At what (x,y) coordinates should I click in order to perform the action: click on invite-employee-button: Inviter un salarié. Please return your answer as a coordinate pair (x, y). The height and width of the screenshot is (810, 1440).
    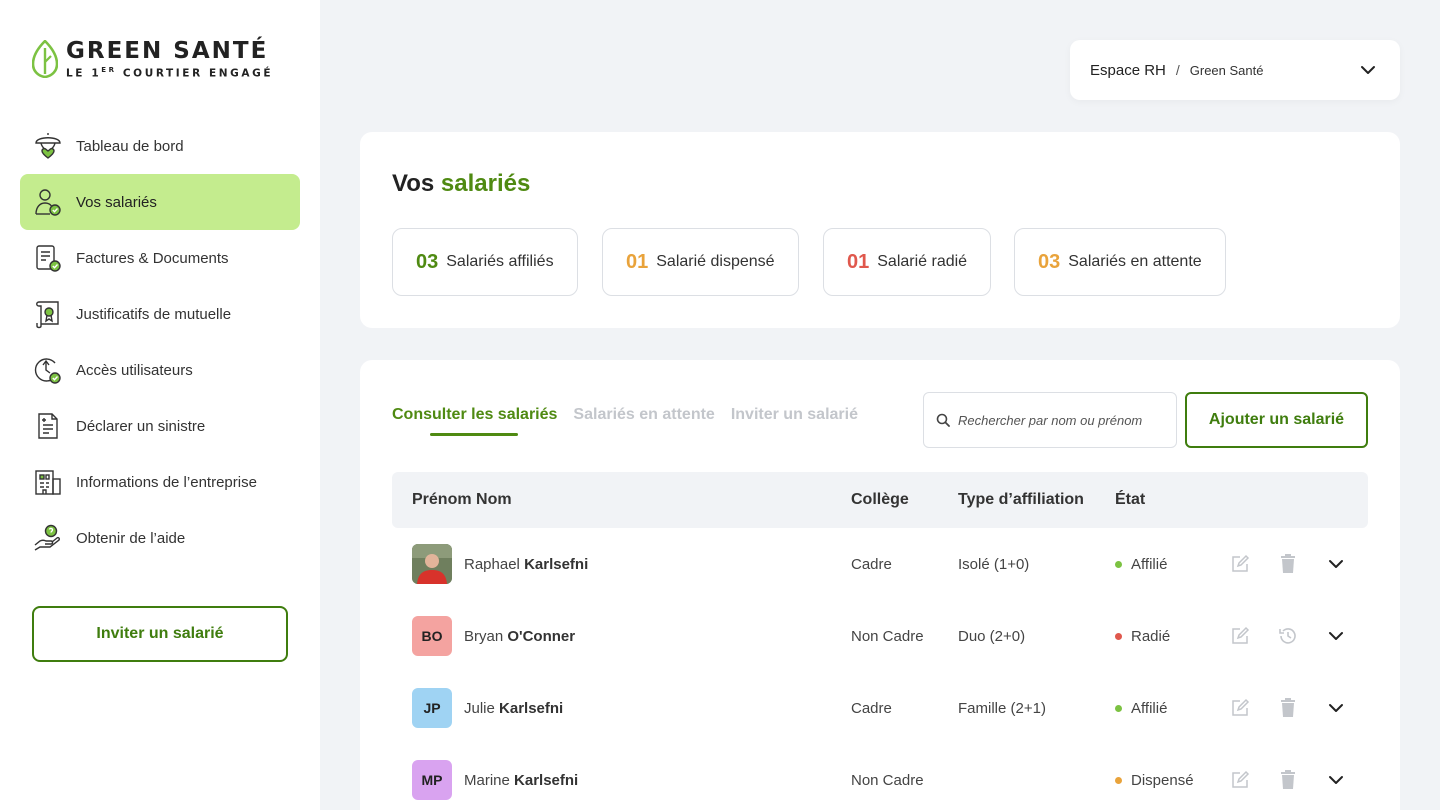
    Looking at the image, I should click on (160, 634).